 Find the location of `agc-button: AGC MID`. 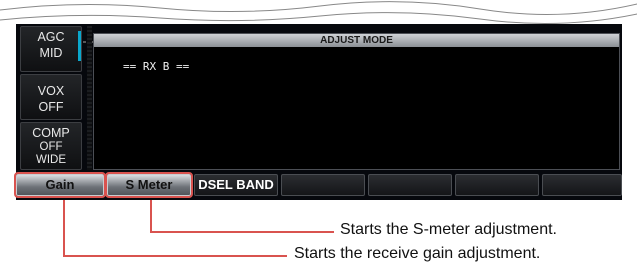

agc-button: AGC MID is located at coordinates (51, 49).